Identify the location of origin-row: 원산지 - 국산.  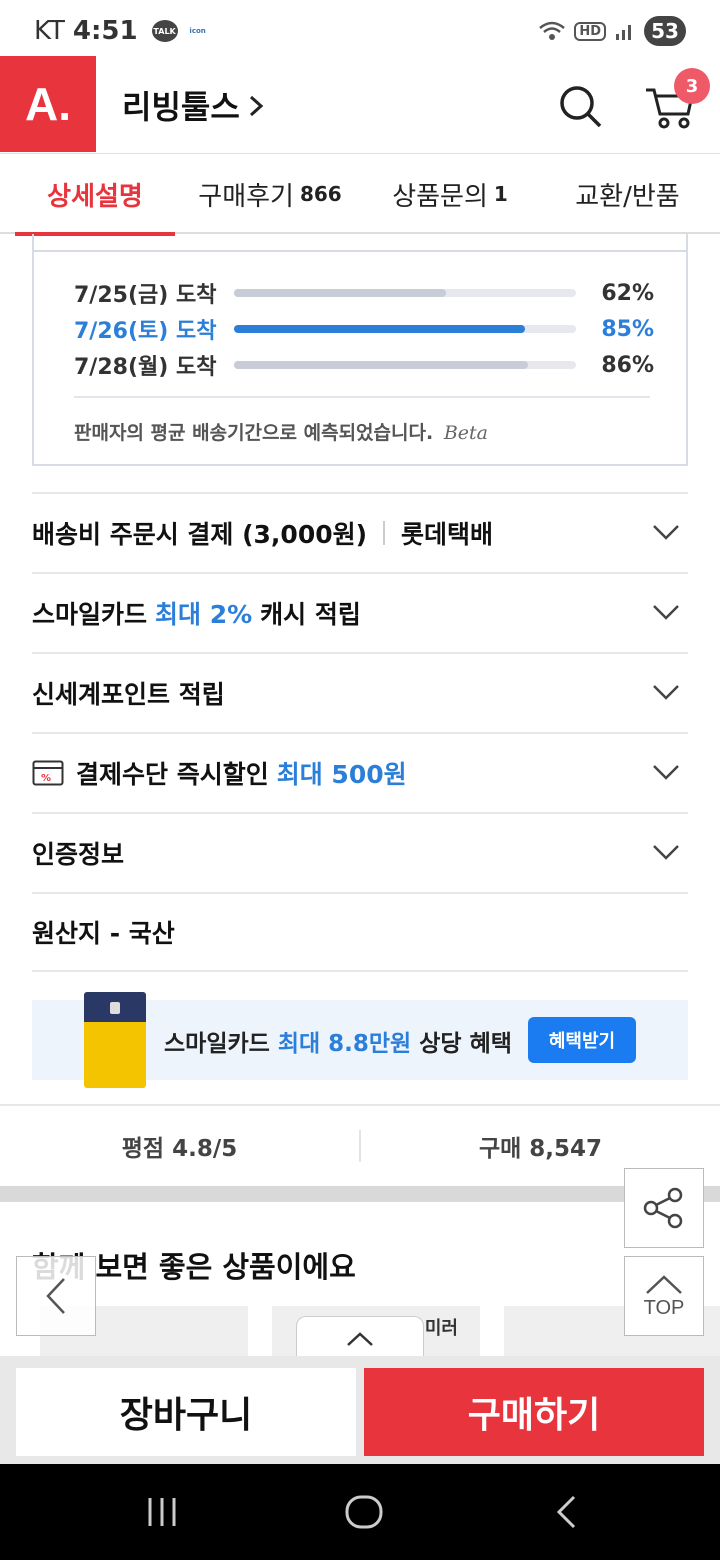
(360, 932).